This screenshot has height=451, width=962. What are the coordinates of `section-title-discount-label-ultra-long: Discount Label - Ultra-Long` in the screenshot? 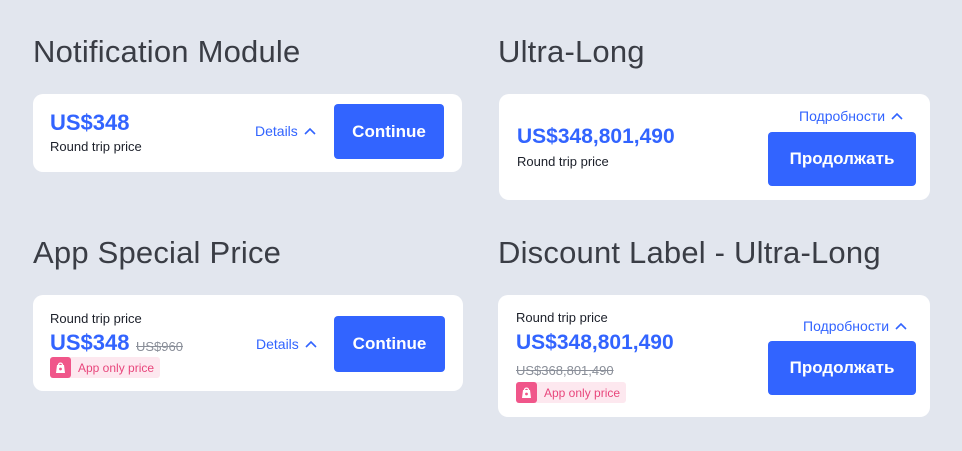 It's located at (689, 252).